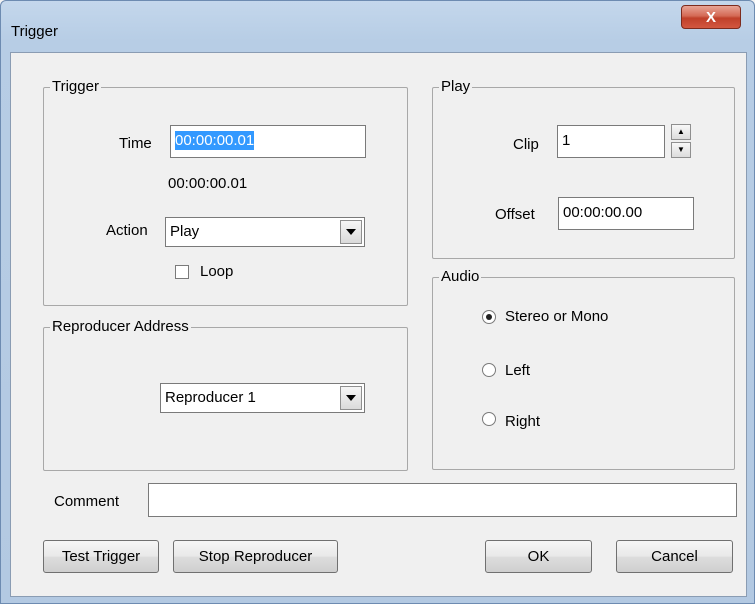  I want to click on stereo-label: Stereo or Mono, so click(556, 317).